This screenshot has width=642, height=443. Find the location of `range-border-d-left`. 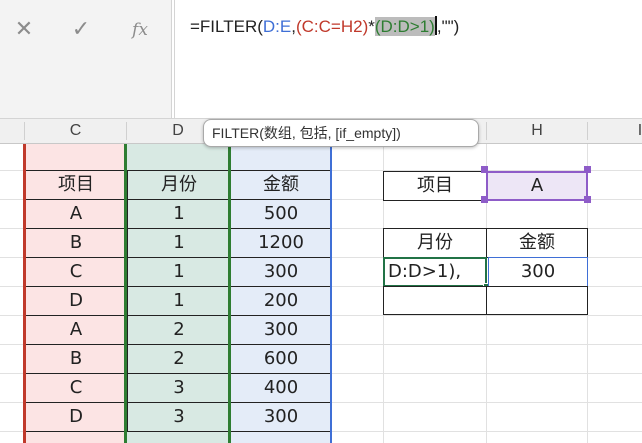

range-border-d-left is located at coordinates (125, 293).